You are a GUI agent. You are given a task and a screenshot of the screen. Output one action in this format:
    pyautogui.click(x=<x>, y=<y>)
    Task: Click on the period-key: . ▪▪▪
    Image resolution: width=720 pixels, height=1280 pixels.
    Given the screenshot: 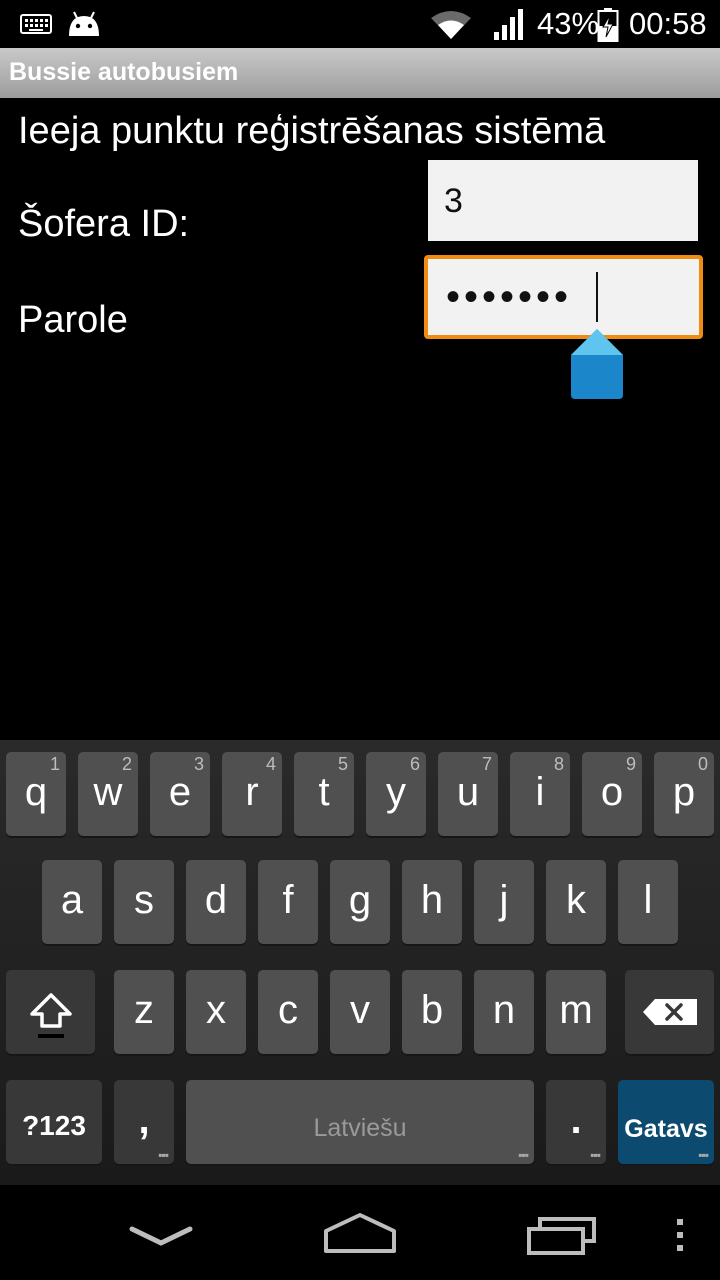 What is the action you would take?
    pyautogui.click(x=576, y=1122)
    